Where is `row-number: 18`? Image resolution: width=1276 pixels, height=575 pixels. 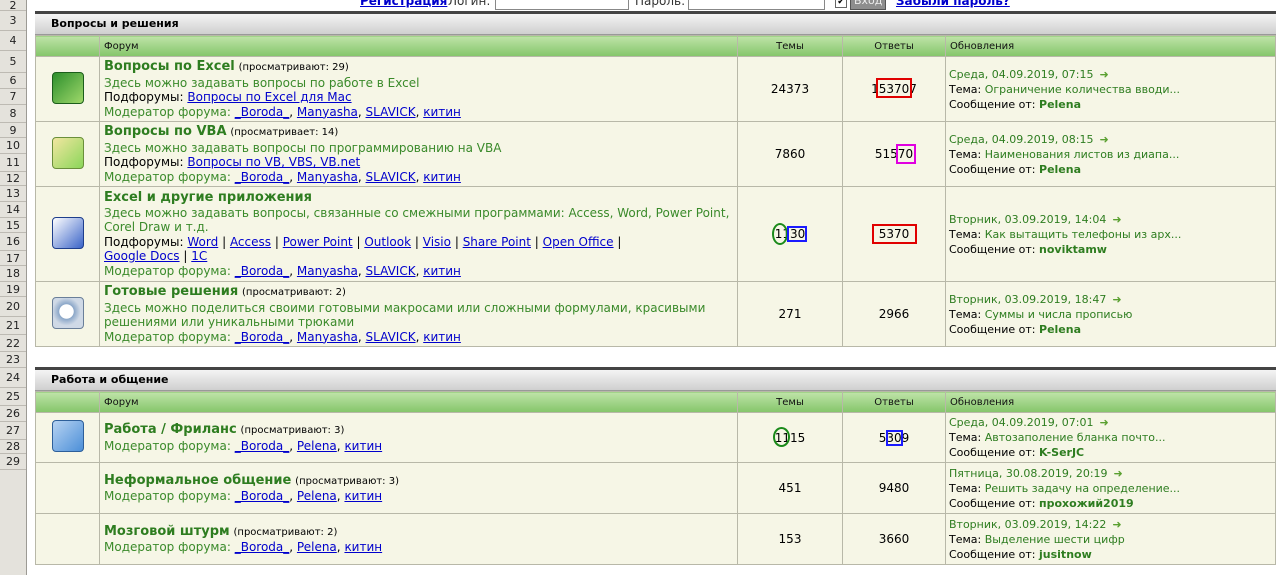 row-number: 18 is located at coordinates (13, 274).